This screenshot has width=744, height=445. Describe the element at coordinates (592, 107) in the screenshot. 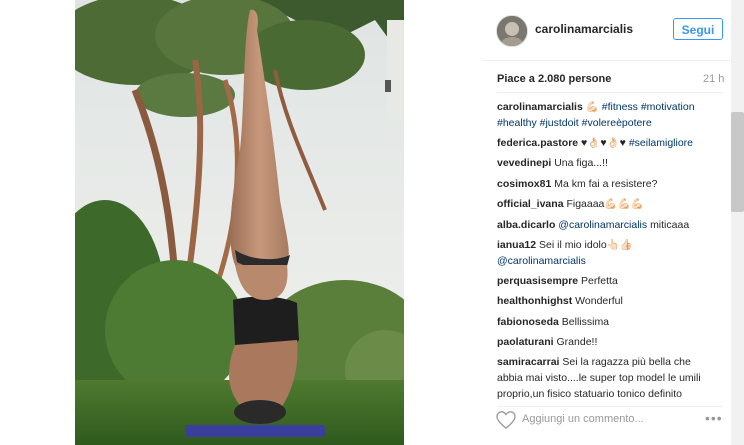

I see `comment-text: 💪🏻` at that location.